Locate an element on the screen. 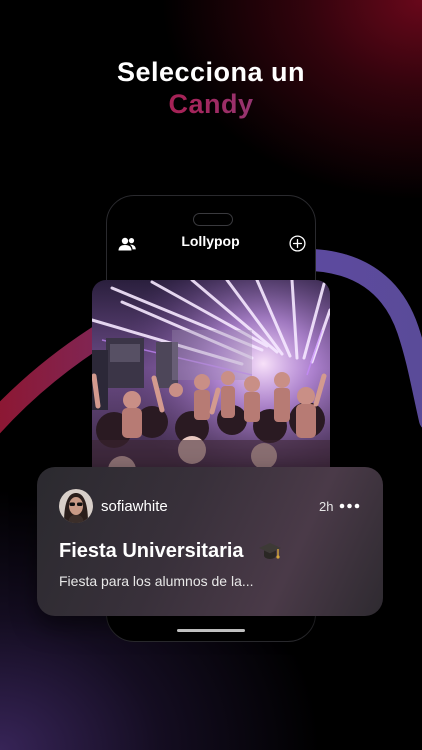  home-indicator is located at coordinates (211, 630).